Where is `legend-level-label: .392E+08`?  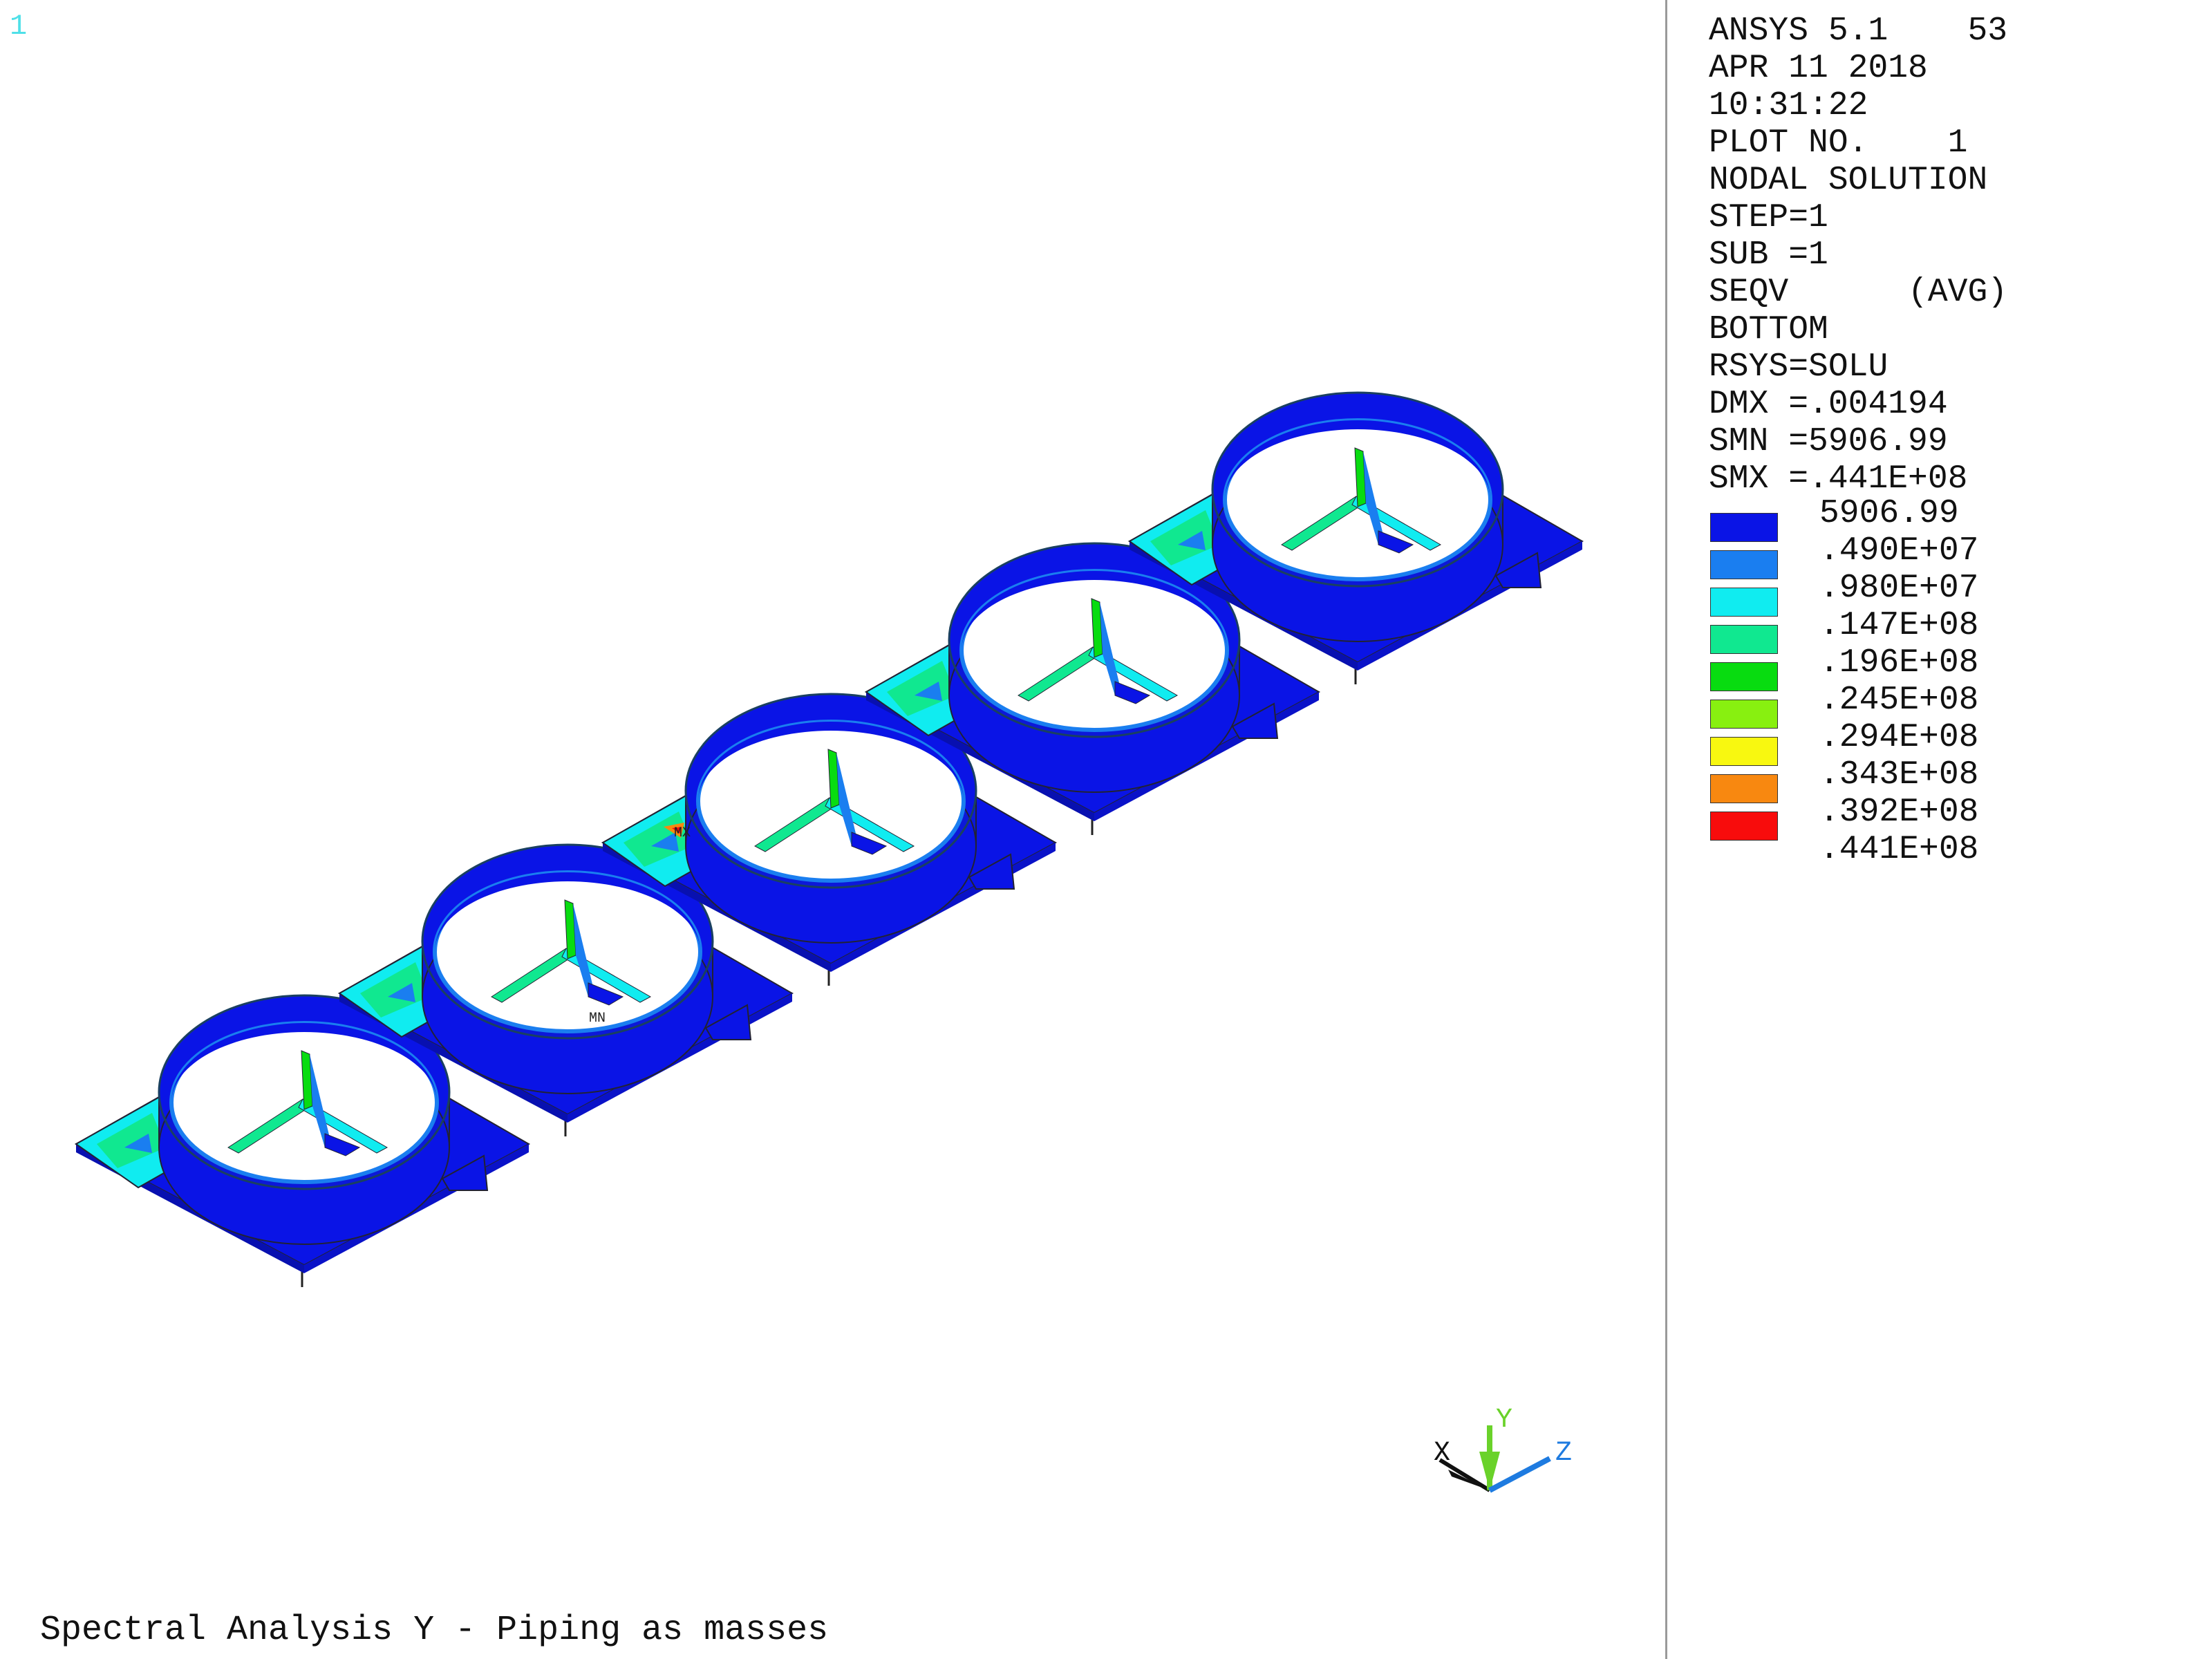
legend-level-label: .392E+08 is located at coordinates (1899, 812).